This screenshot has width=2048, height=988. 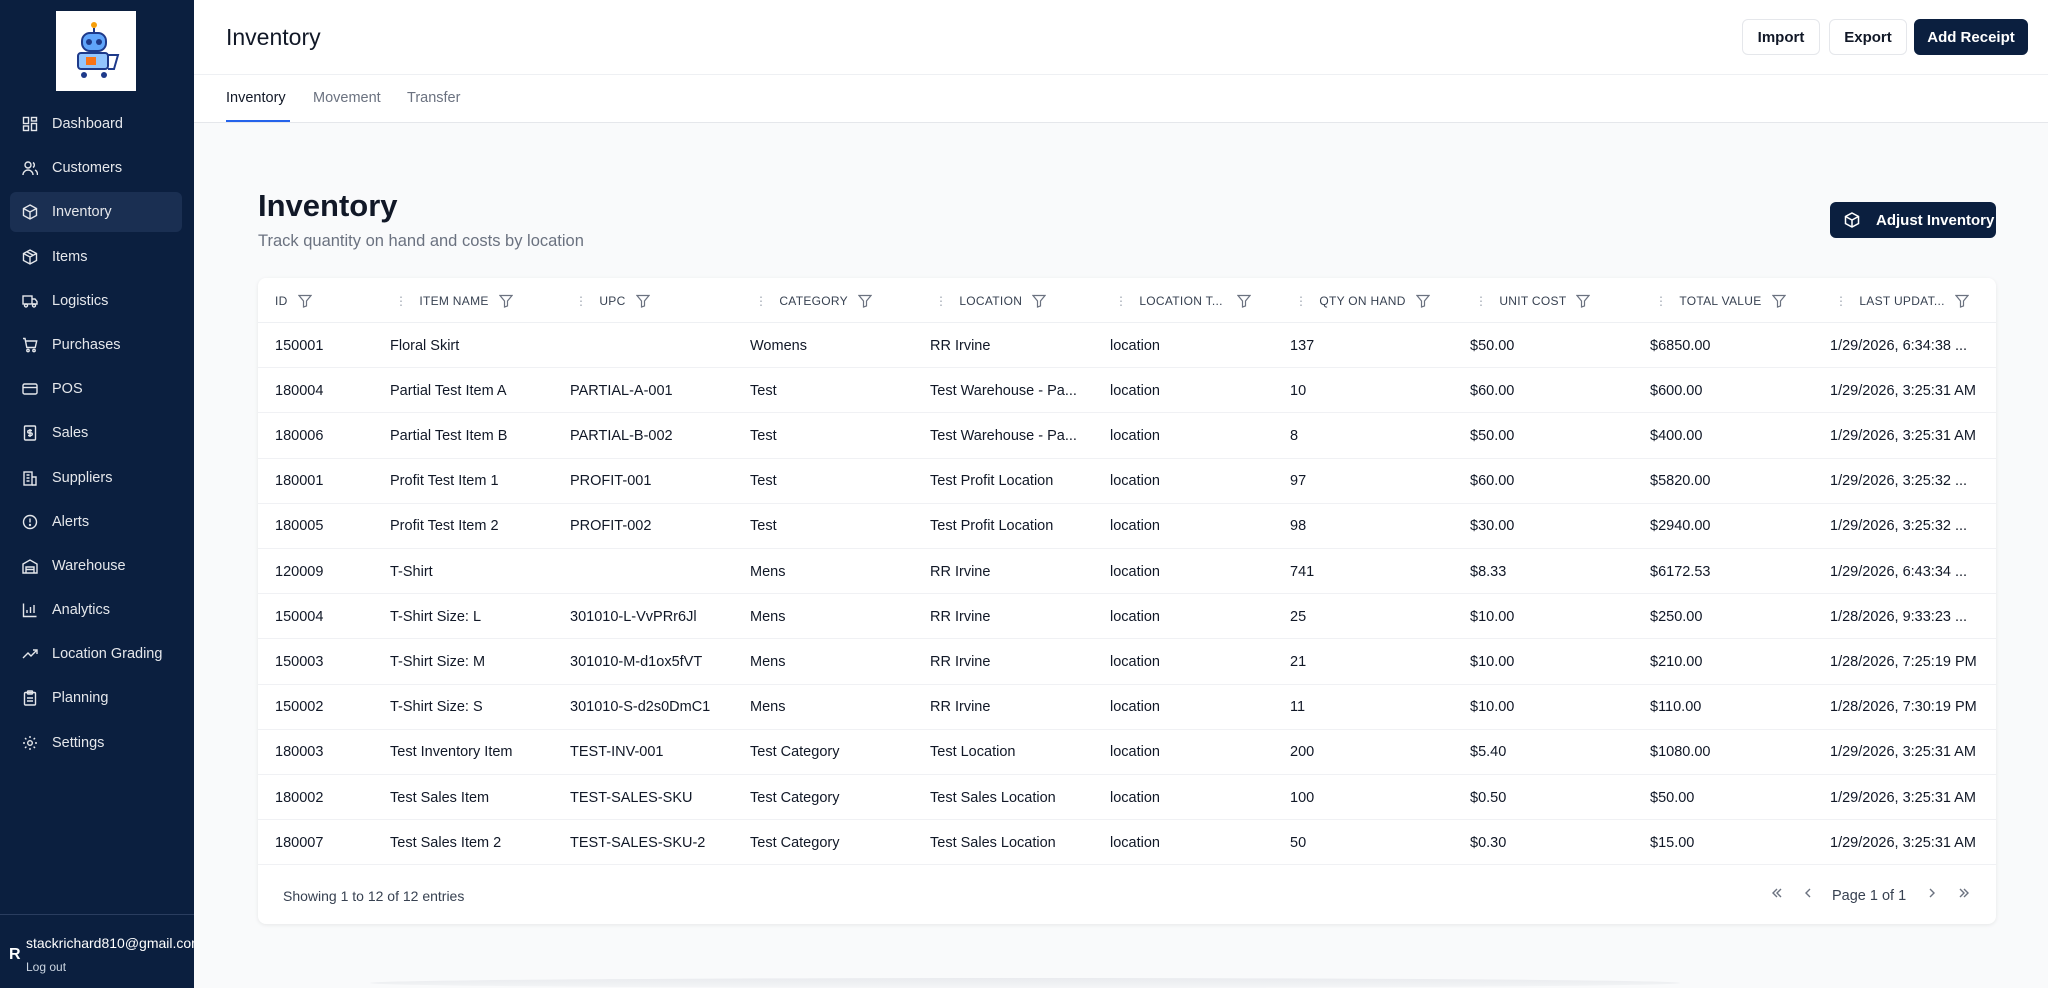 I want to click on tab-transfer: Transfer, so click(x=433, y=98).